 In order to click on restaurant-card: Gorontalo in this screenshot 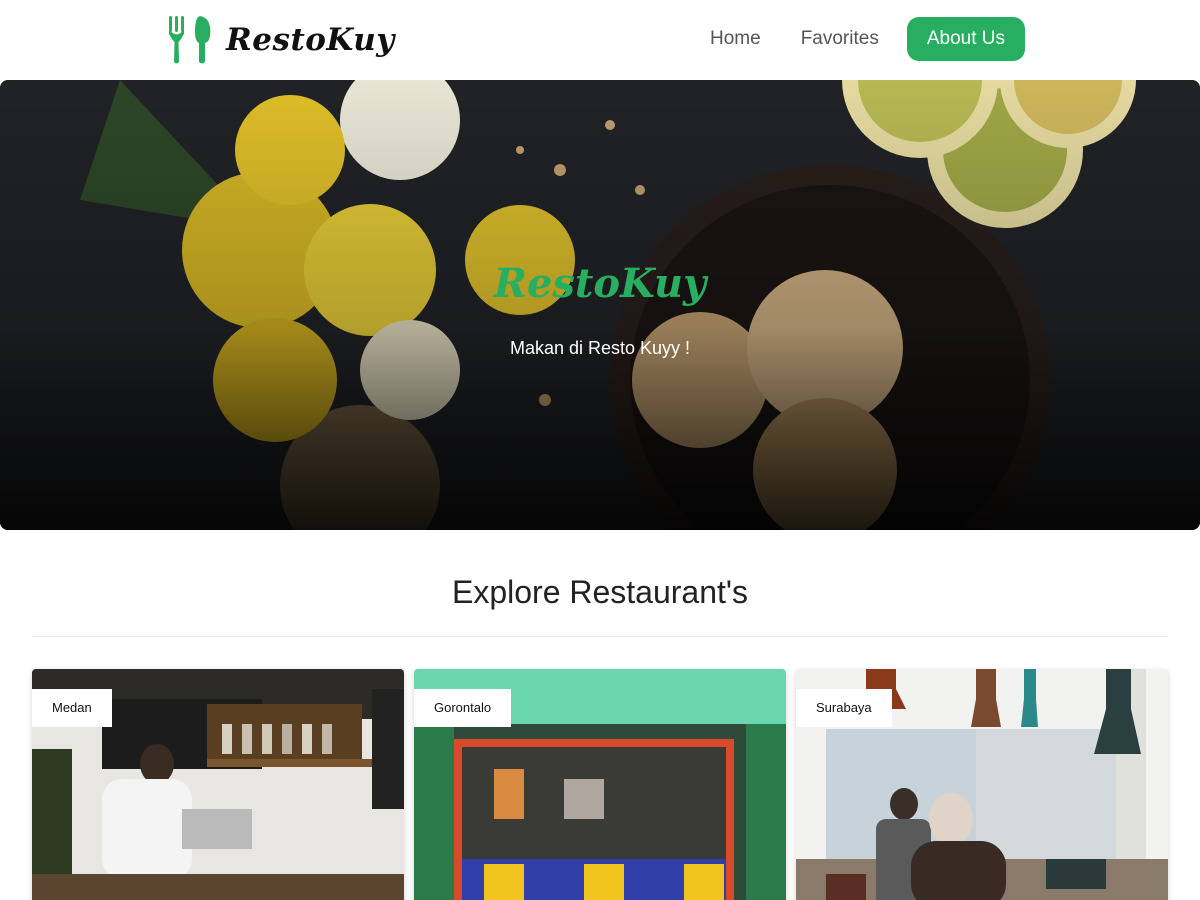, I will do `click(600, 784)`.